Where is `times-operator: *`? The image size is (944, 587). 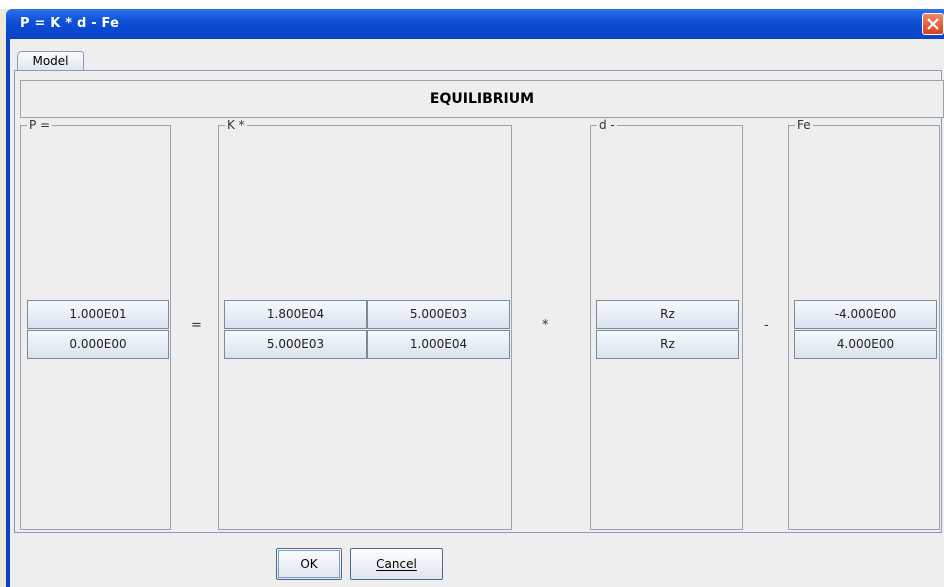 times-operator: * is located at coordinates (545, 325).